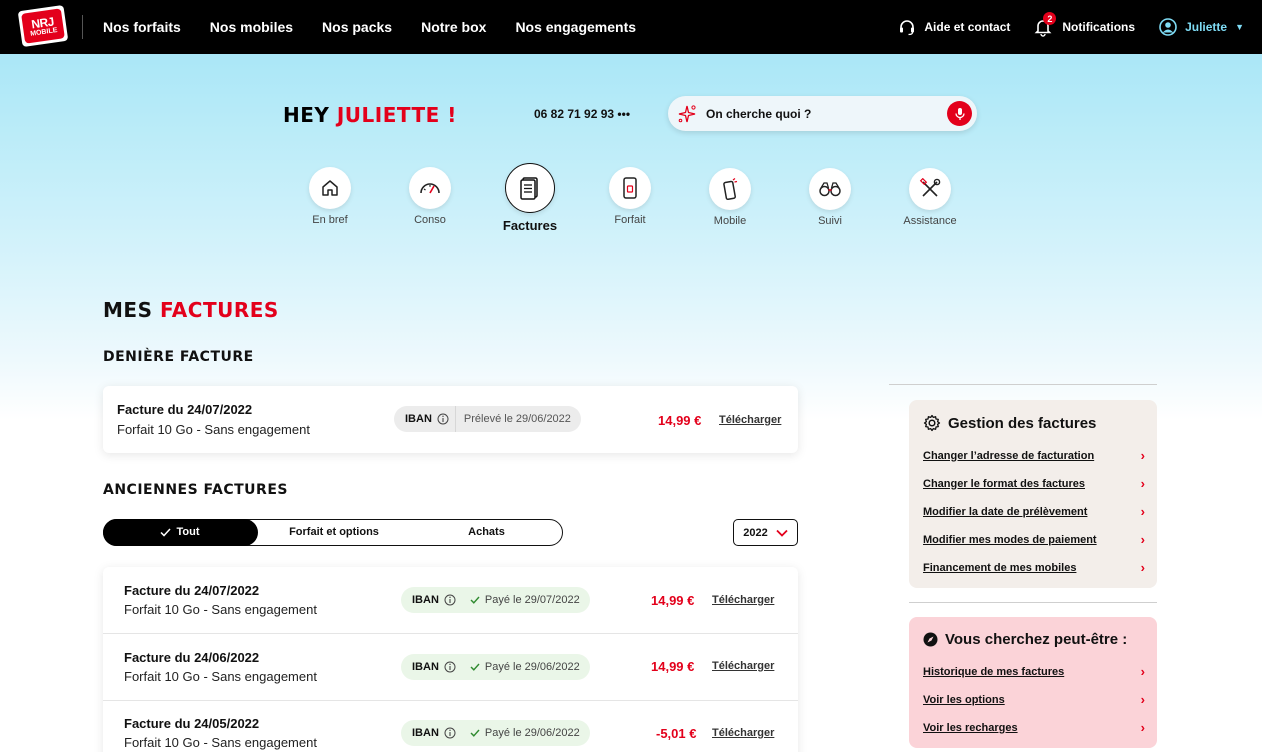  I want to click on user-menu: Juliette ▼, so click(1201, 27).